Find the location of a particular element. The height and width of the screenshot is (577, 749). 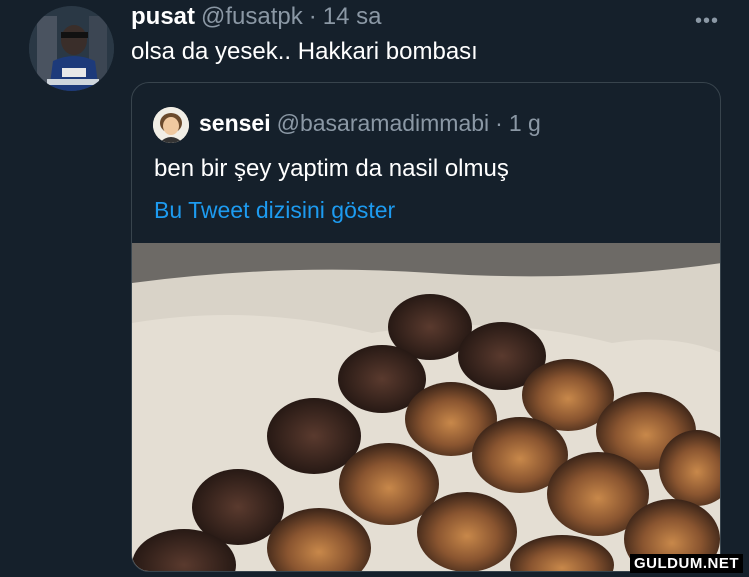

tweet-text: olsa da yesek.. Hakkari bombası is located at coordinates (304, 51).